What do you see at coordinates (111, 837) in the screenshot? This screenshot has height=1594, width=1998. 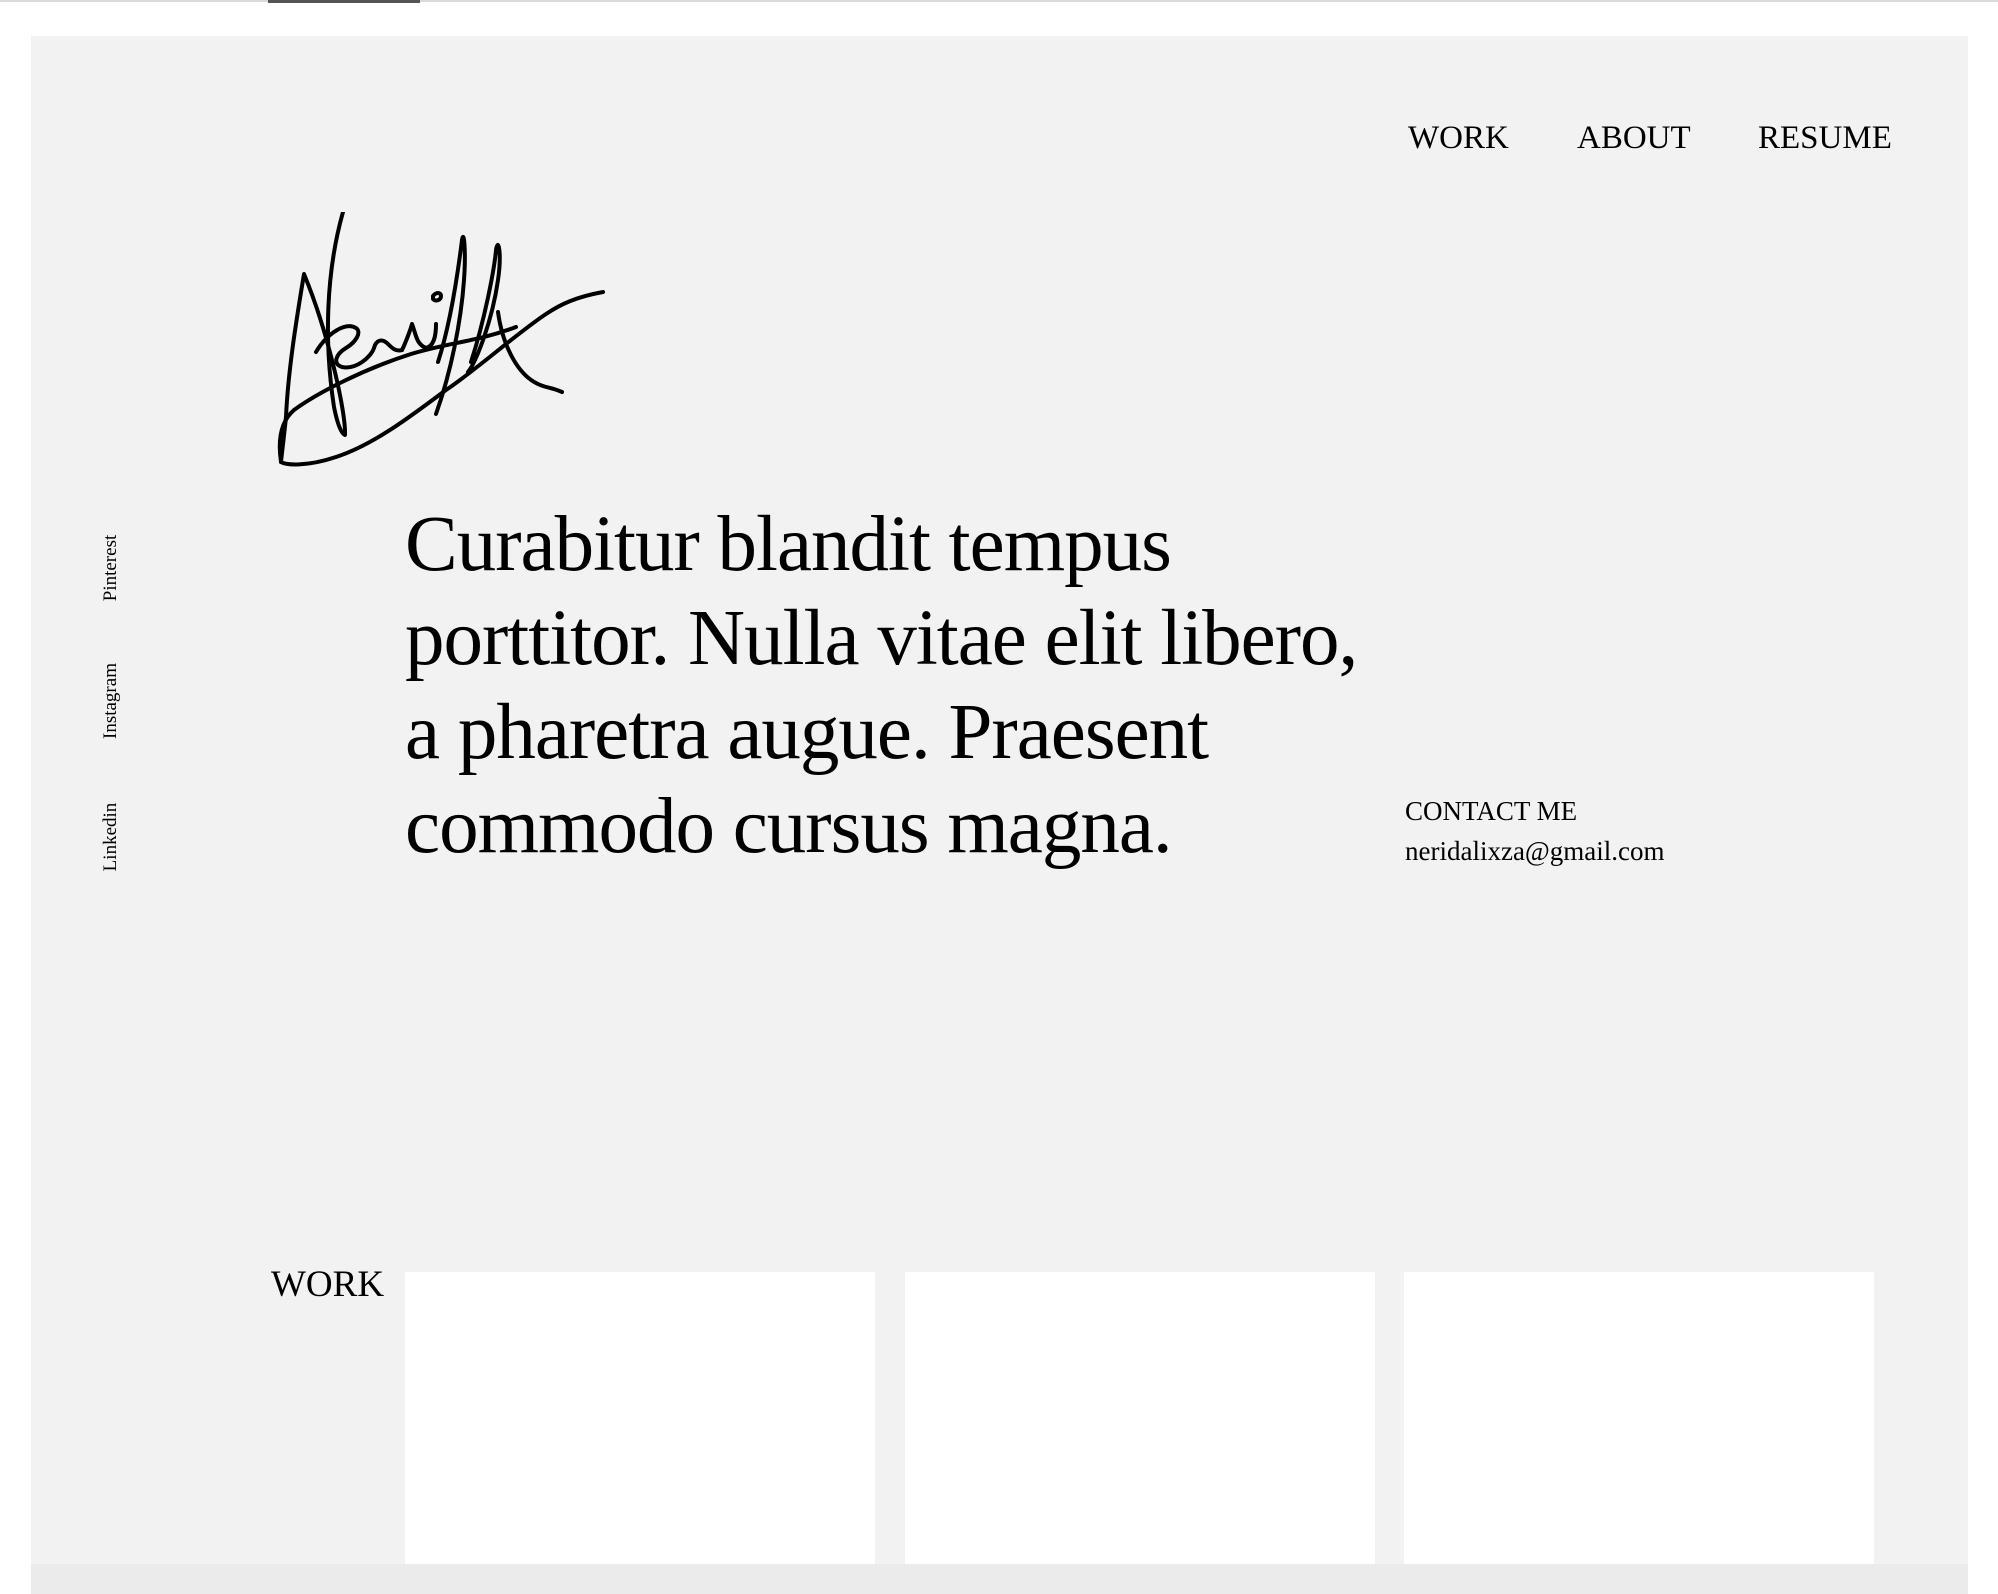 I see `social-linkedin-link: Linkedin` at bounding box center [111, 837].